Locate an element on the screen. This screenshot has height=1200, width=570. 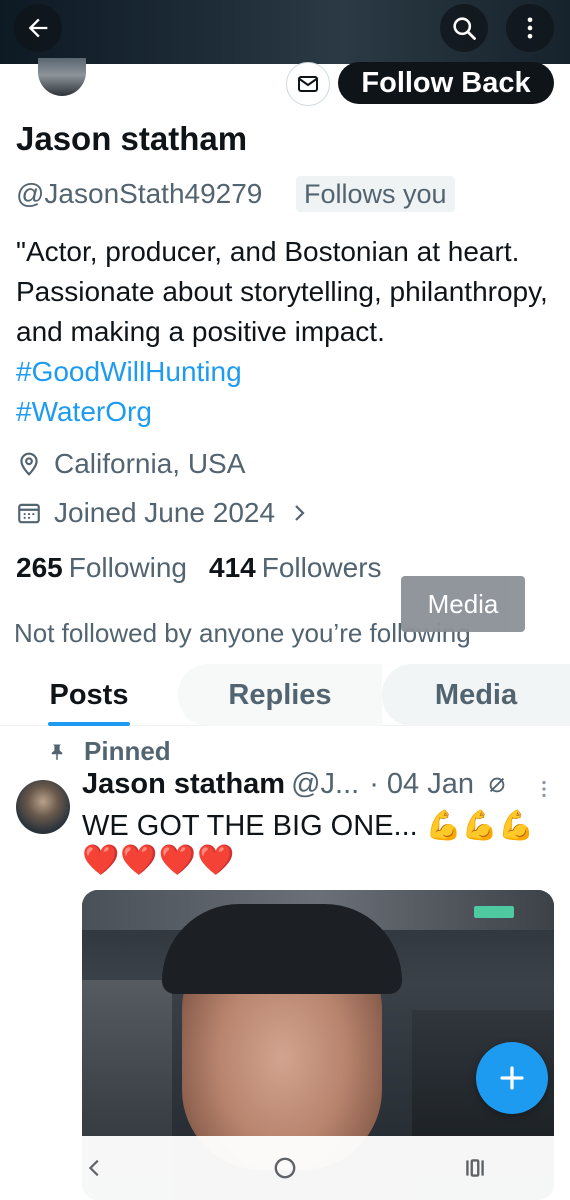
system-nav-bar is located at coordinates (285, 1168).